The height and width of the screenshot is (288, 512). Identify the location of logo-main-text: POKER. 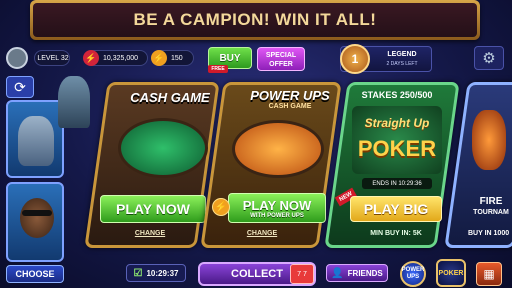
(397, 148).